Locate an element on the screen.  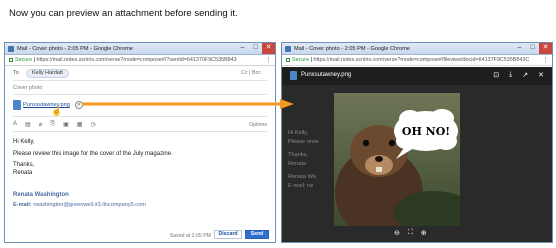
fit-to-screen-icon: ⛶ is located at coordinates (410, 233).